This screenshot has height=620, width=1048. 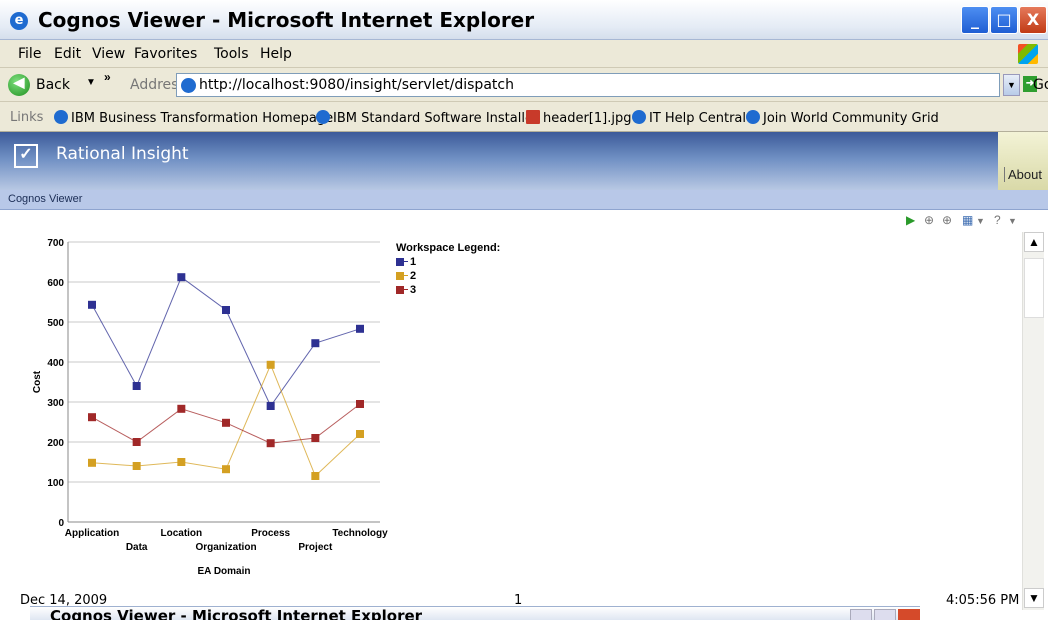 I want to click on link-header-jpg: header[1].jpg, so click(x=578, y=118).